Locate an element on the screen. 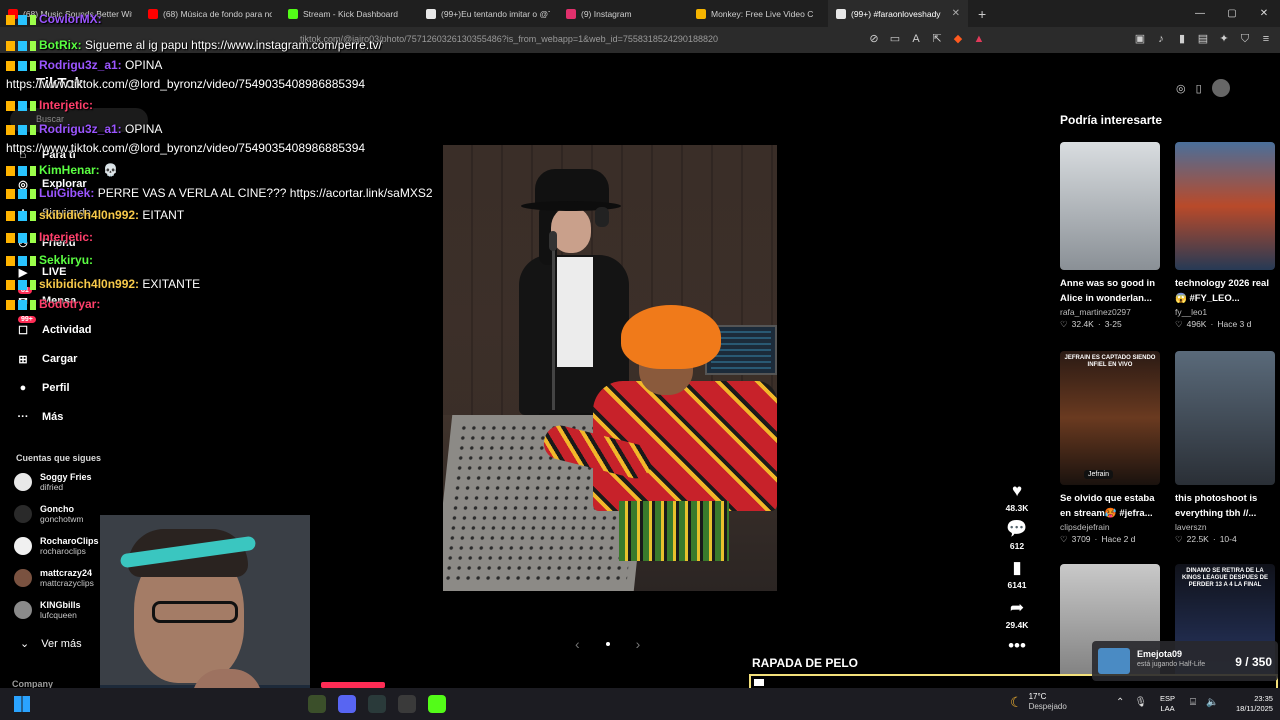 Image resolution: width=1280 pixels, height=720 pixels. cast-icon: ▭ is located at coordinates (895, 39).